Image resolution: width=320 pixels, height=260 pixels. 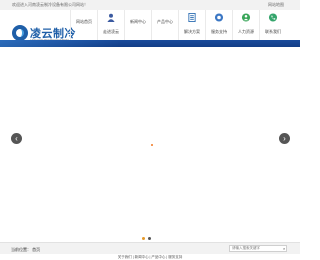 I want to click on sitemap-link: 网站地图, so click(x=276, y=5).